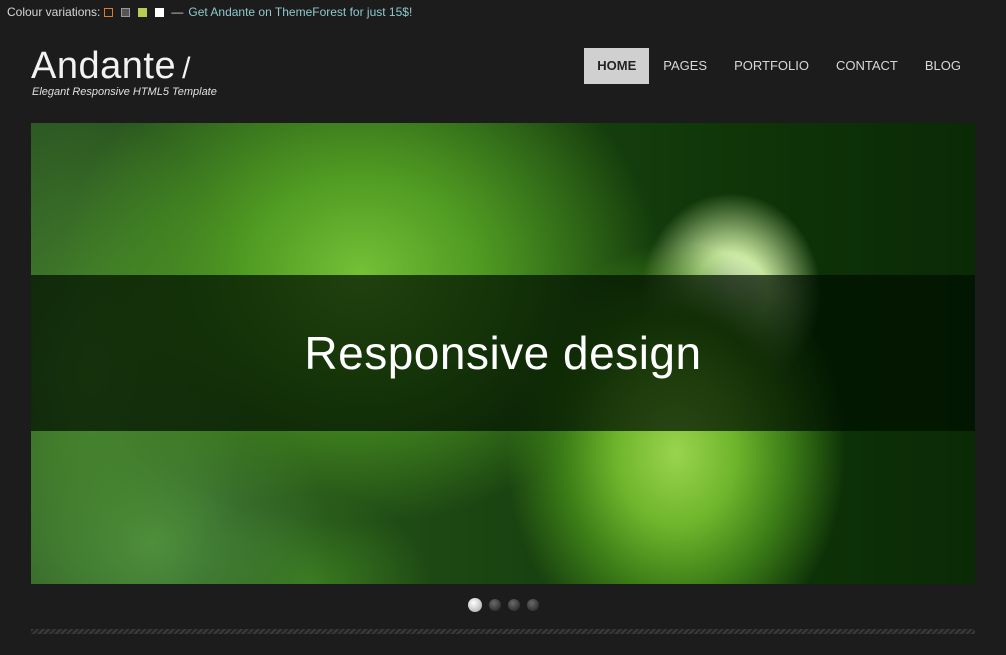 This screenshot has width=1006, height=655. Describe the element at coordinates (54, 12) in the screenshot. I see `colour-variations-label: Colour variations:` at that location.